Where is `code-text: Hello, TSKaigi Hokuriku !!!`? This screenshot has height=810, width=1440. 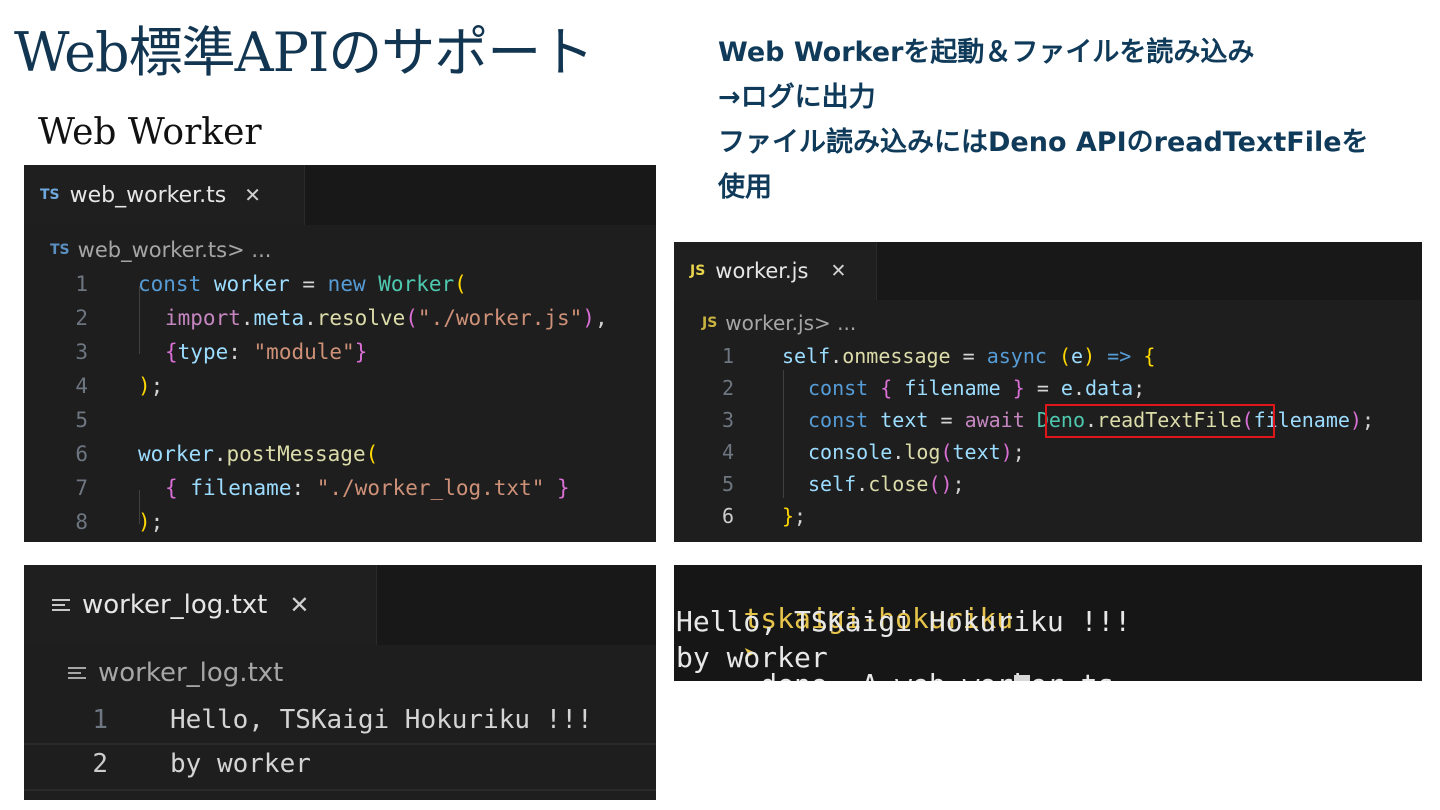 code-text: Hello, TSKaigi Hokuriku !!! is located at coordinates (381, 720).